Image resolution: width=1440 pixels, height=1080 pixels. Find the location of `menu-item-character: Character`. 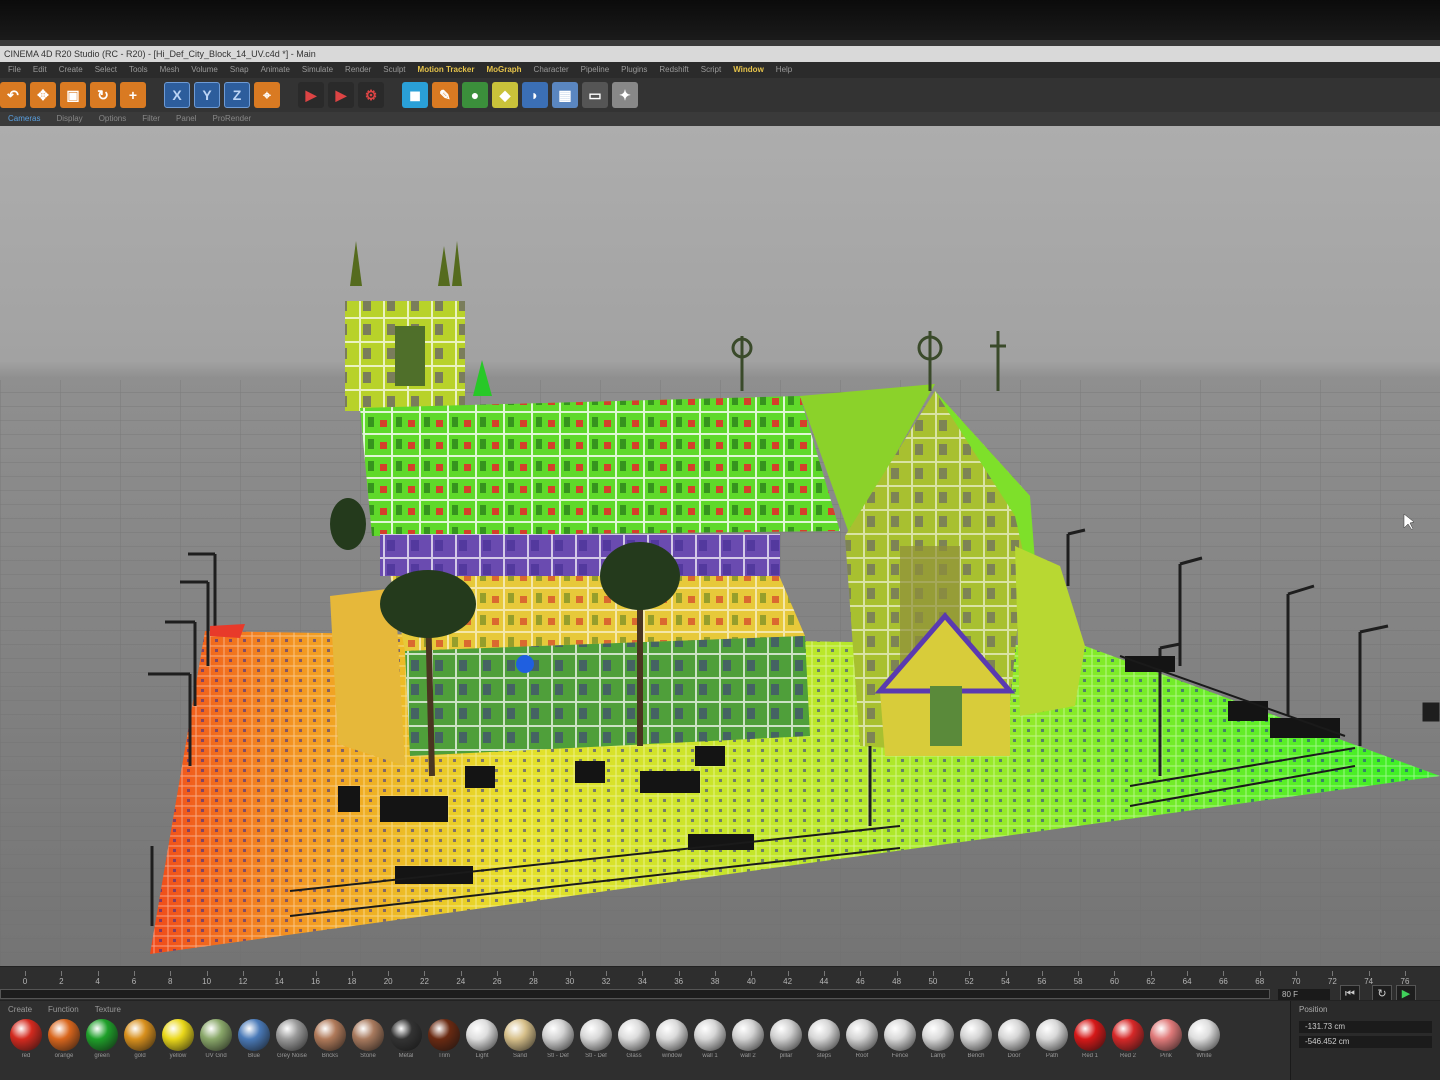

menu-item-character: Character is located at coordinates (551, 70).